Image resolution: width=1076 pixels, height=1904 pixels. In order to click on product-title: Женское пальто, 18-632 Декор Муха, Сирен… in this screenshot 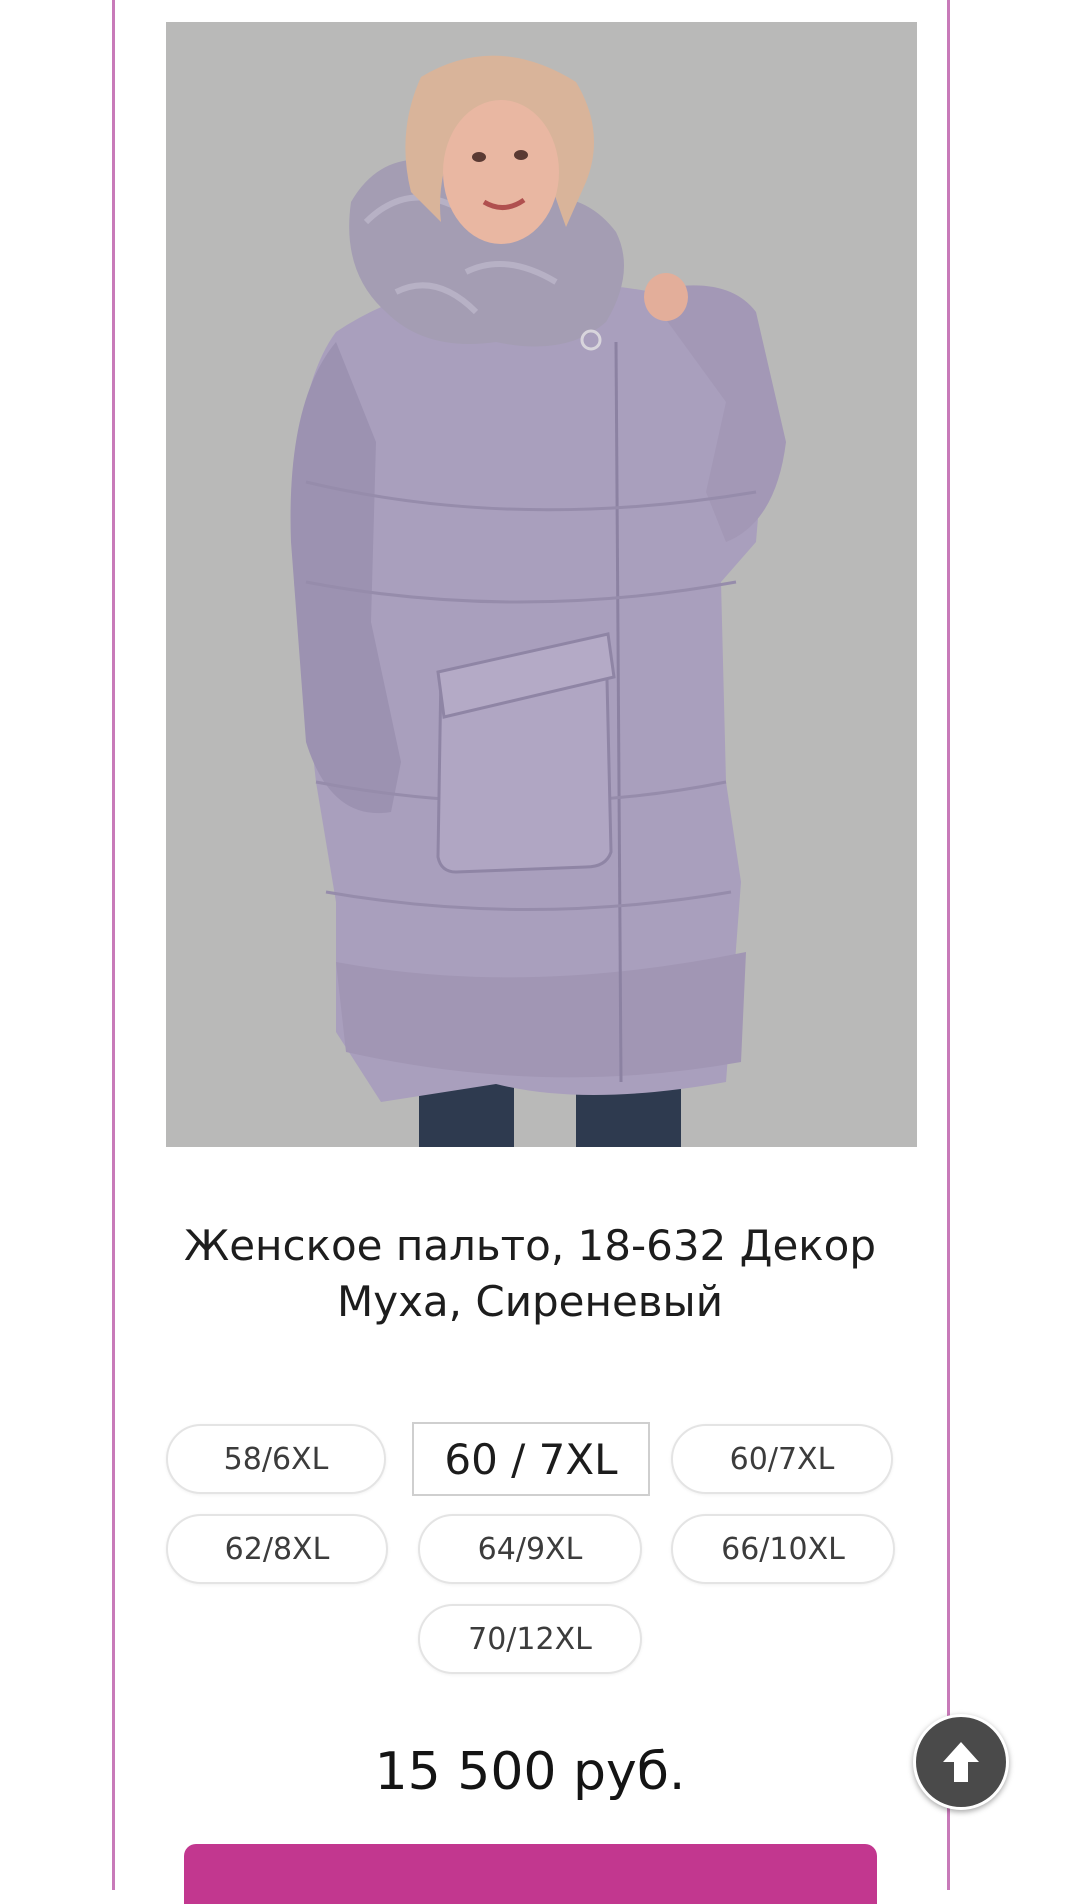, I will do `click(530, 1274)`.